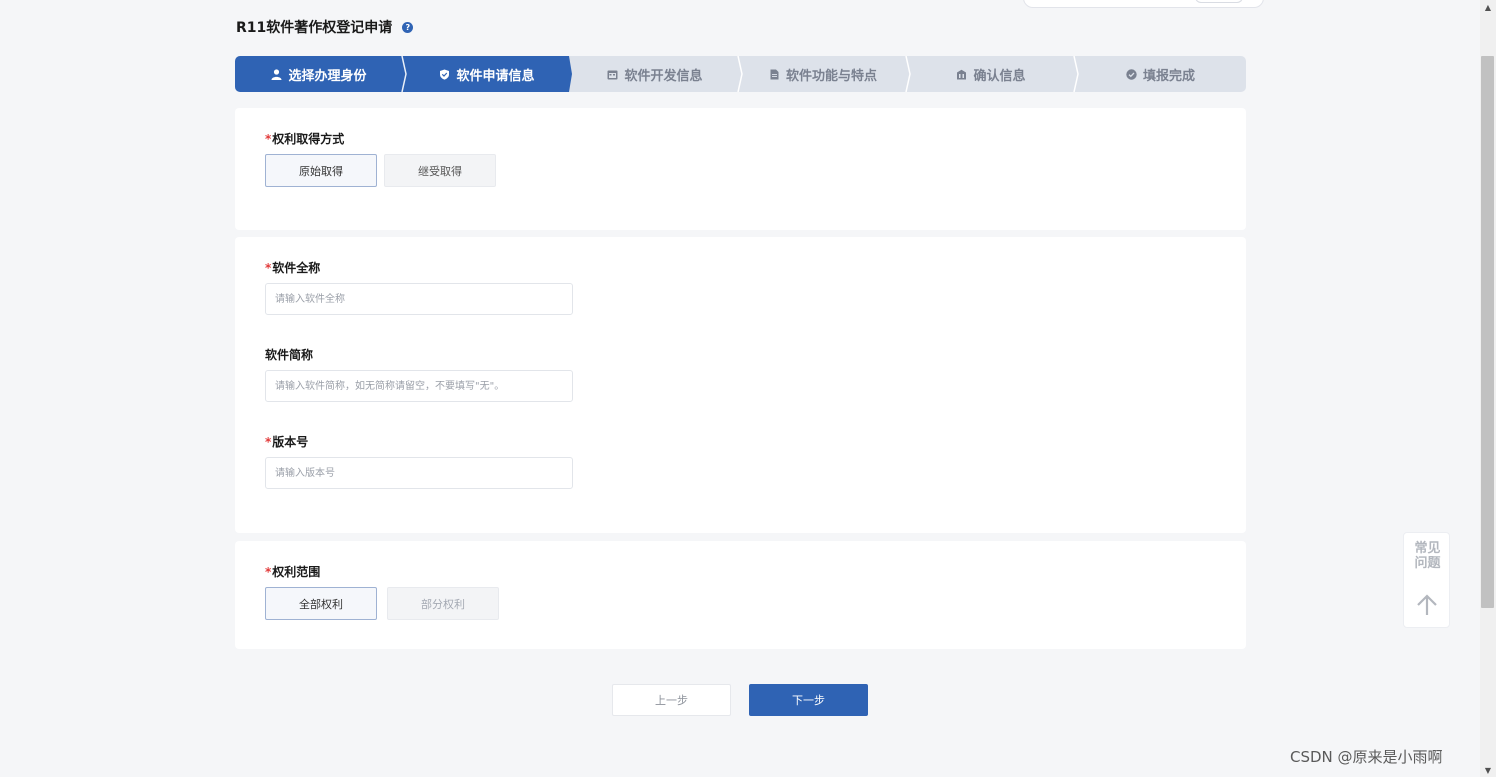  I want to click on floating-help-panel: 常见问题, so click(1426, 580).